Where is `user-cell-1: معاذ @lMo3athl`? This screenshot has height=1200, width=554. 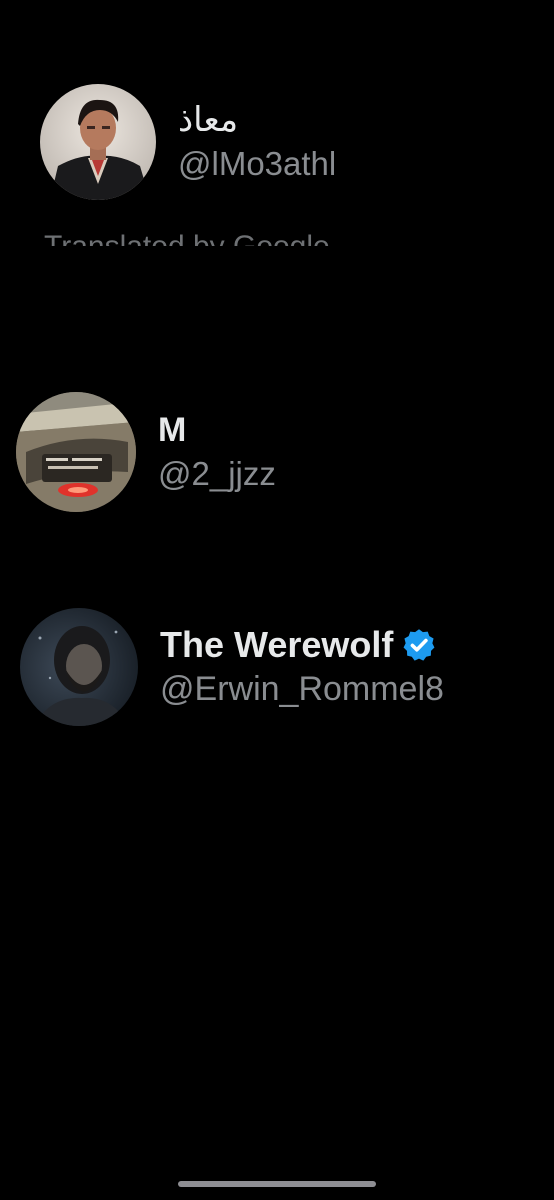
user-cell-1: معاذ @lMo3athl is located at coordinates (277, 142).